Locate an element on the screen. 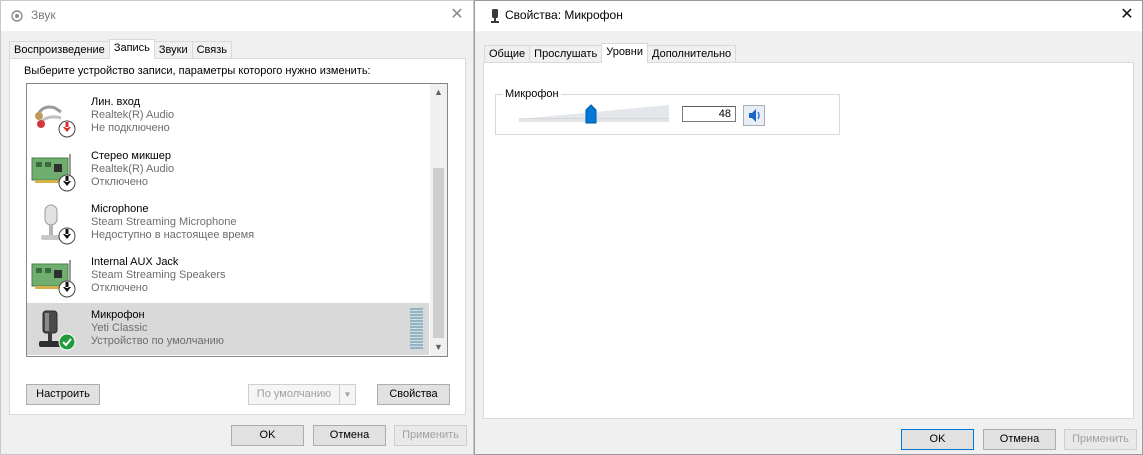  speaker-volume-icon is located at coordinates (754, 115).